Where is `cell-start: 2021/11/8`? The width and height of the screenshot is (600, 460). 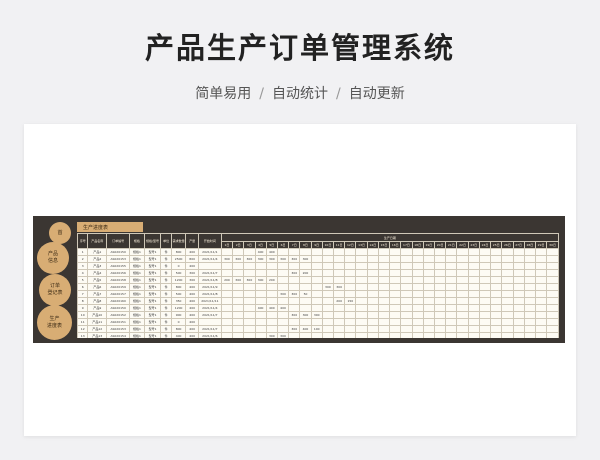 cell-start: 2021/11/8 is located at coordinates (209, 280).